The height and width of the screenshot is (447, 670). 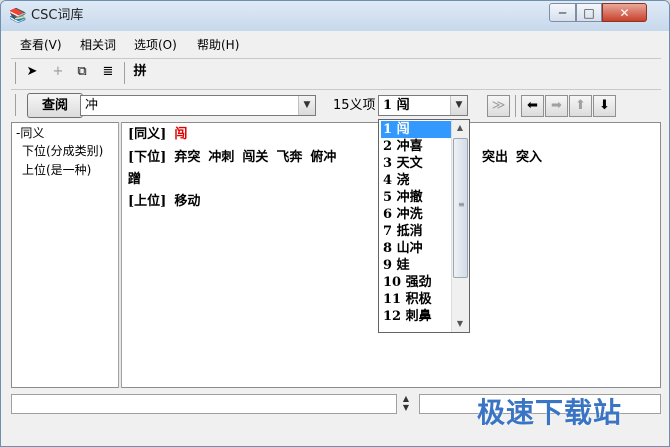 I want to click on books-icon: 📚, so click(x=18, y=16).